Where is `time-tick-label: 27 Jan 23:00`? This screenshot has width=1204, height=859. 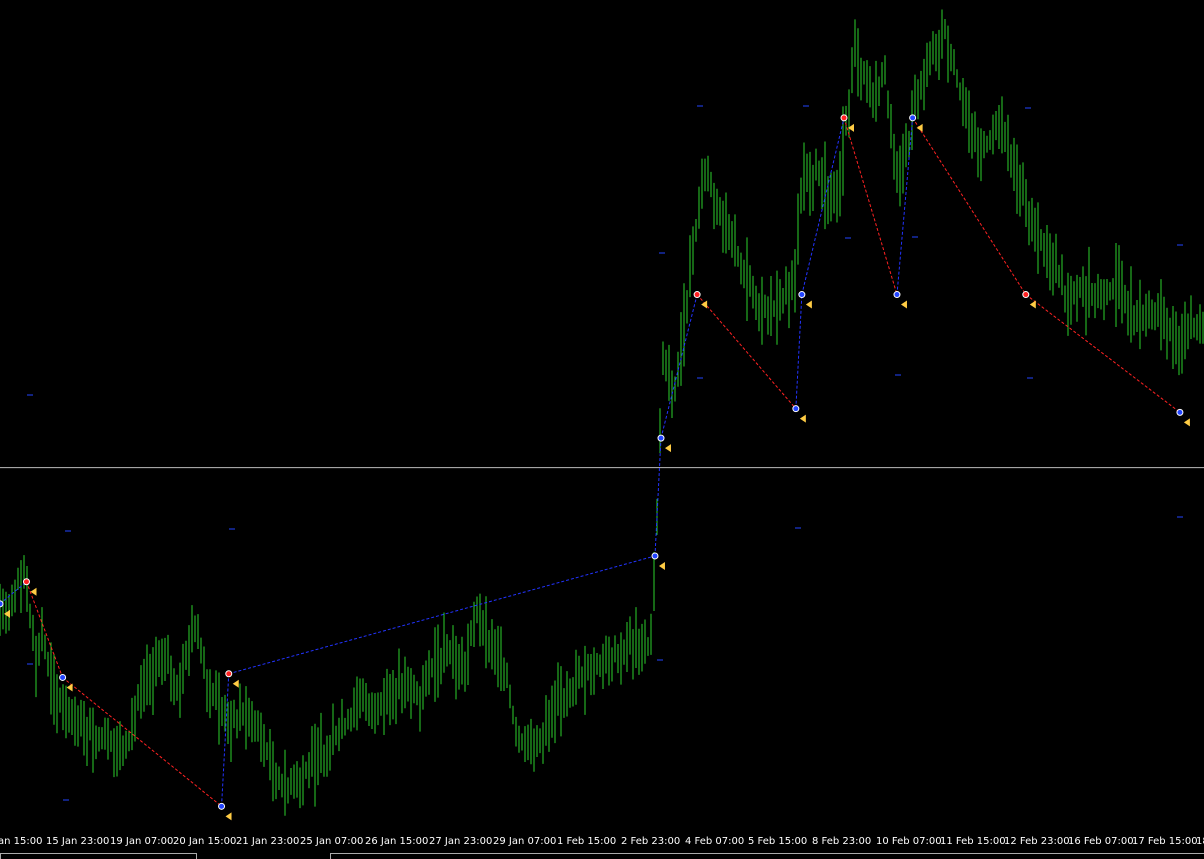
time-tick-label: 27 Jan 23:00 is located at coordinates (461, 841).